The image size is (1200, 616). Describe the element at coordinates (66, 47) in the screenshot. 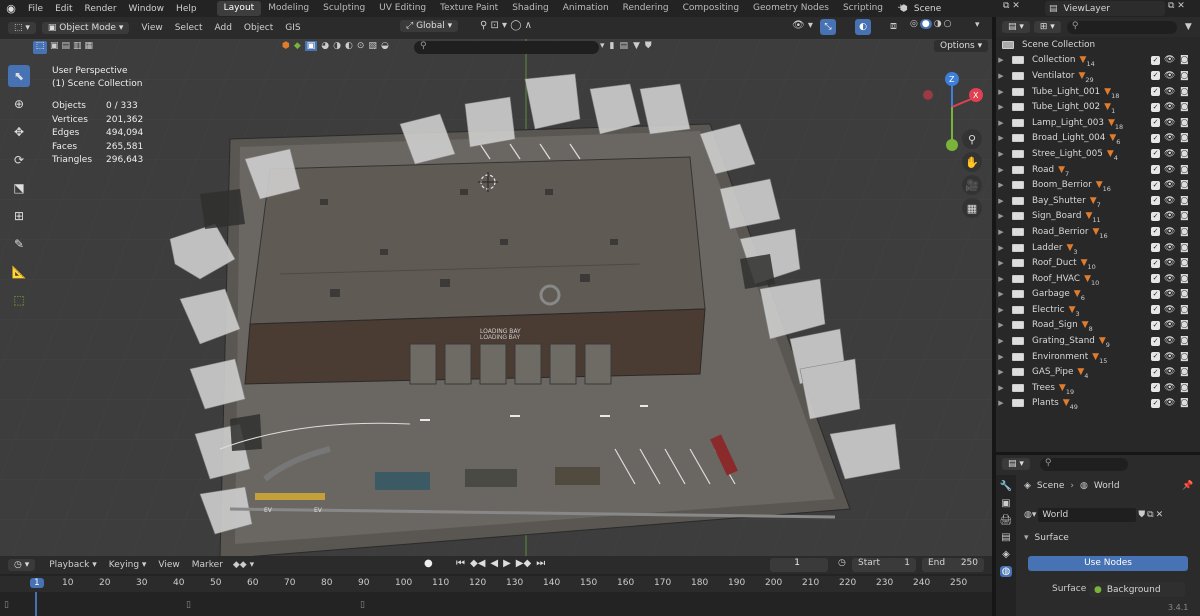

I see `select-subtract-icon: ▤` at that location.